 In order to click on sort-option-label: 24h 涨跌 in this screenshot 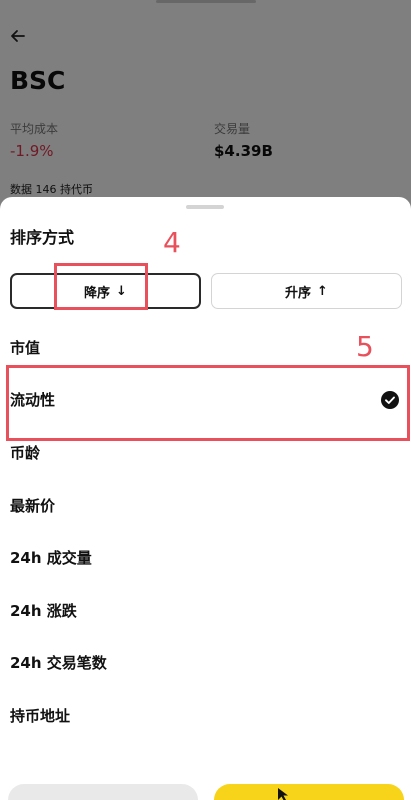, I will do `click(43, 610)`.